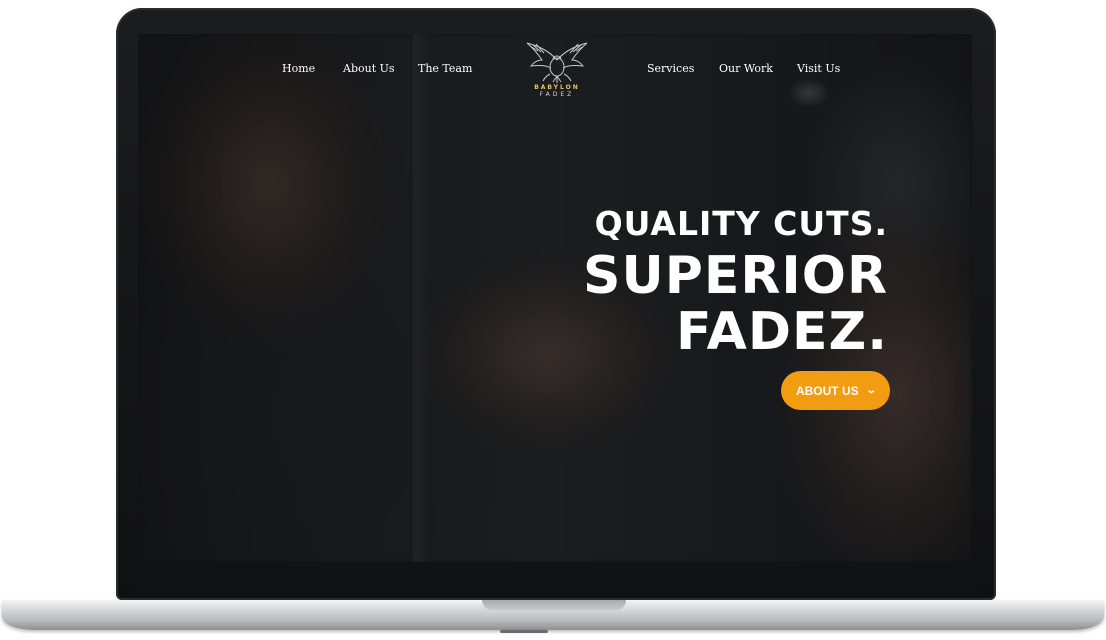  I want to click on nav-item-the-team: The Team, so click(445, 68).